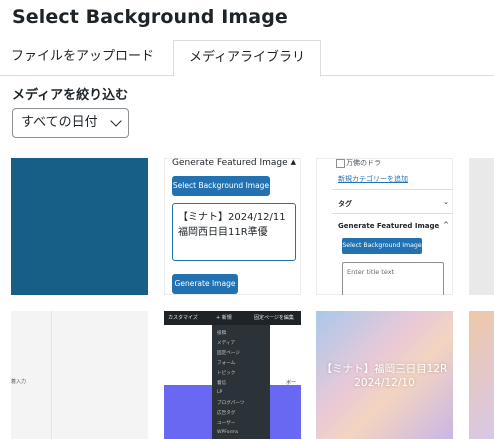 The width and height of the screenshot is (494, 439). Describe the element at coordinates (226, 413) in the screenshot. I see `menu-item: 広告タグ` at that location.